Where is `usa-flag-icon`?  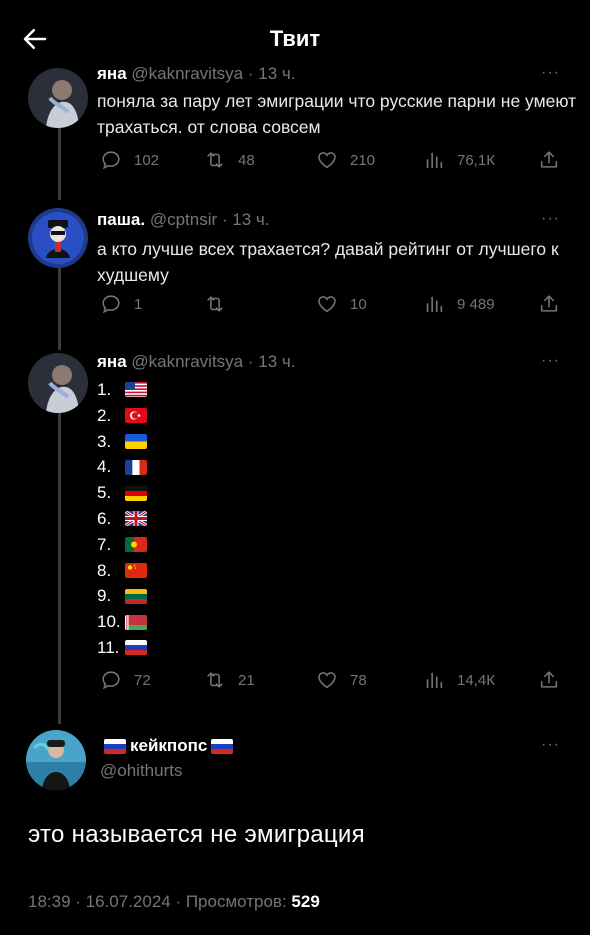
usa-flag-icon is located at coordinates (136, 390).